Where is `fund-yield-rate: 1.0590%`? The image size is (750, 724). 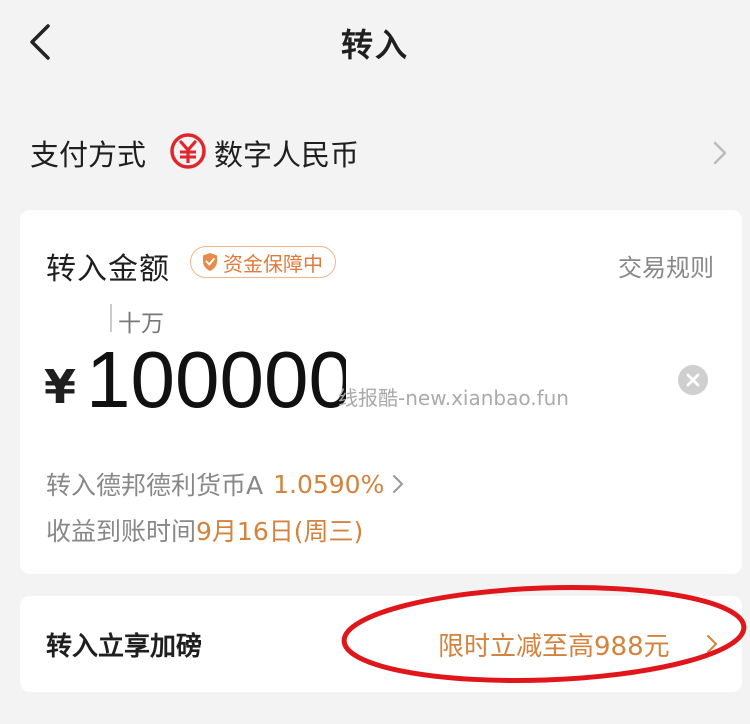 fund-yield-rate: 1.0590% is located at coordinates (329, 484).